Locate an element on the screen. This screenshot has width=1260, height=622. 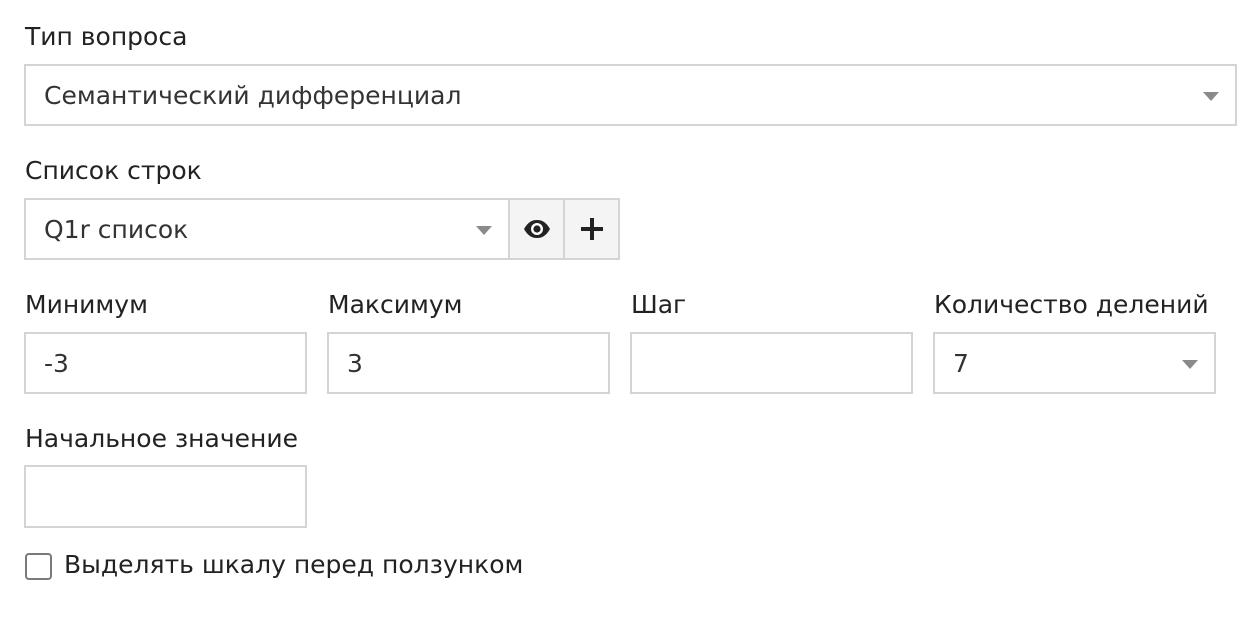
view-list-button is located at coordinates (536, 229).